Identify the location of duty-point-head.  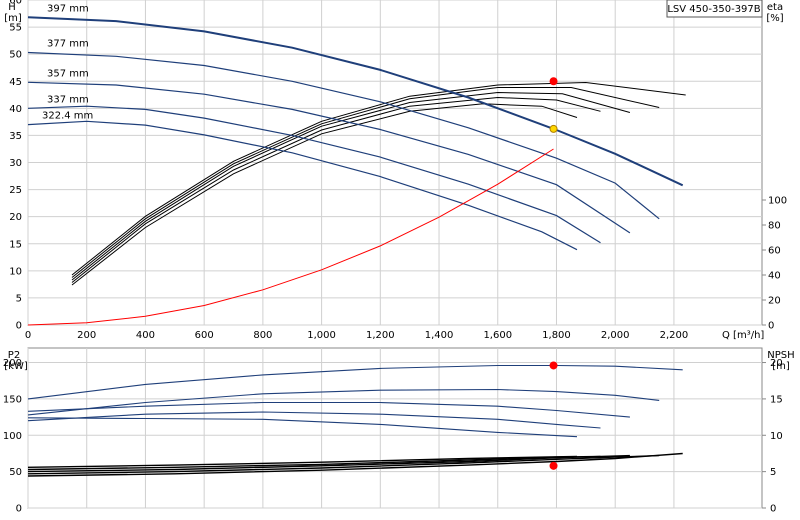
(553, 128).